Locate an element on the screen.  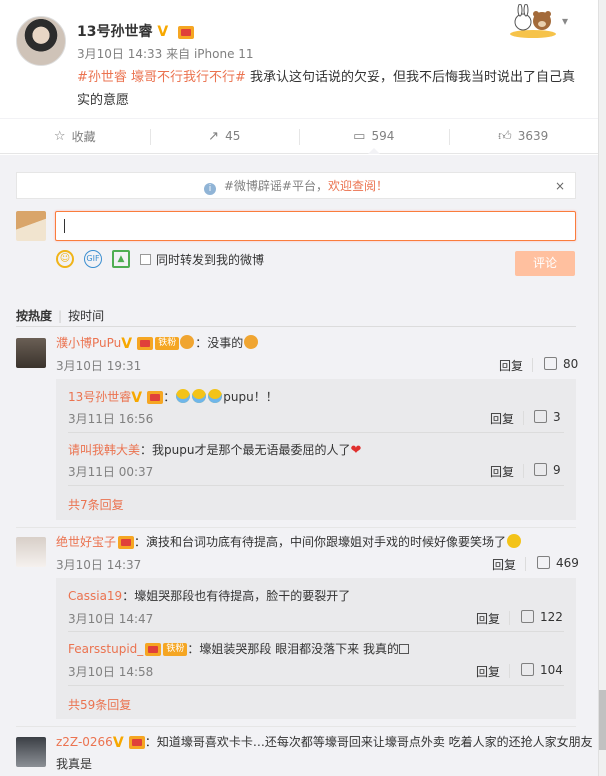
repost-button: ↗ 45 is located at coordinates (224, 136).